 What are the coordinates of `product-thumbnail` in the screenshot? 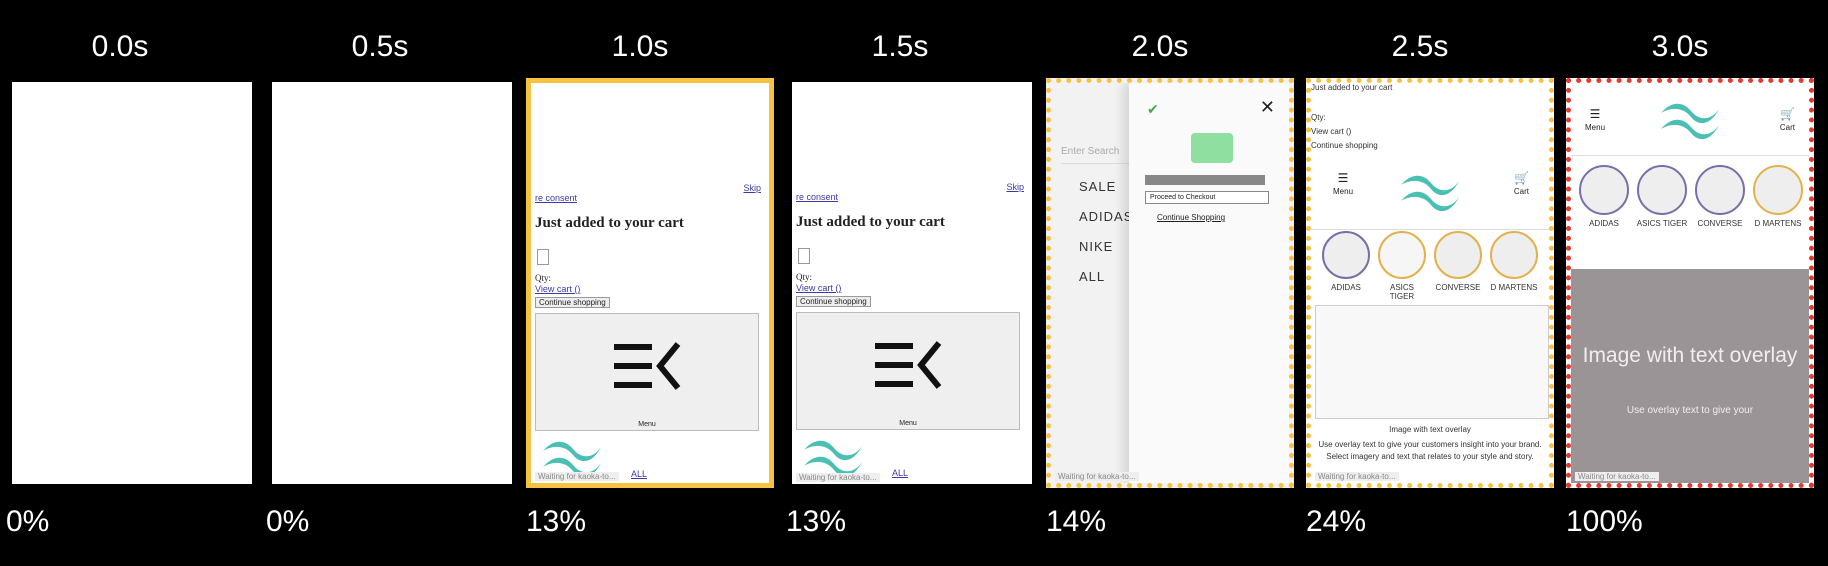 It's located at (1212, 148).